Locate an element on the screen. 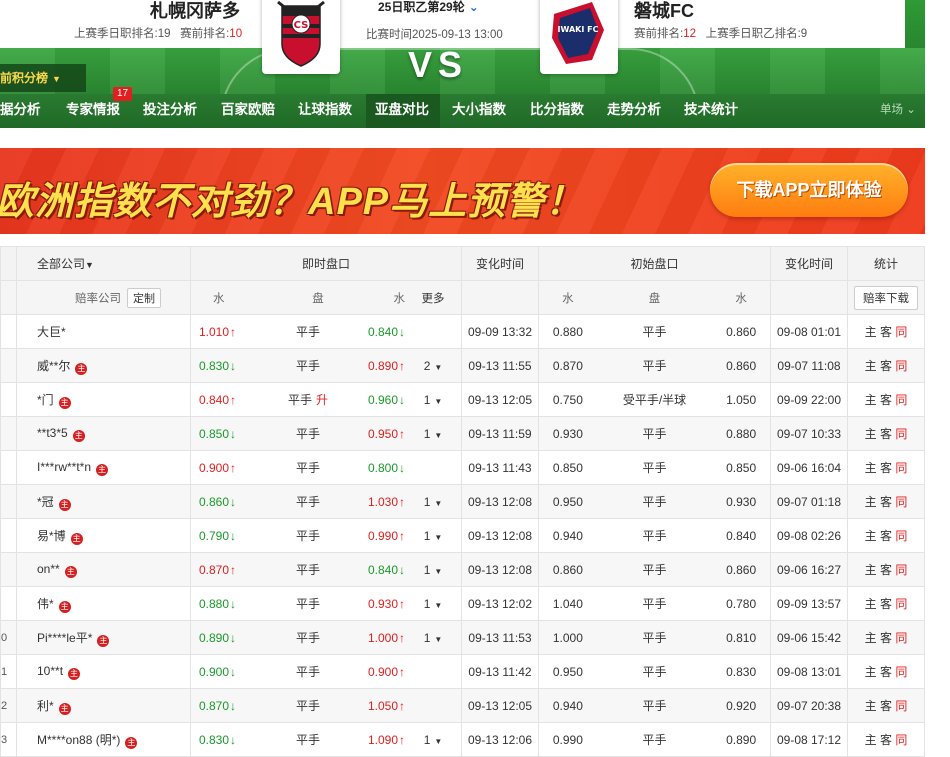 Image resolution: width=950 pixels, height=757 pixels. live-away-water: 0.950↑ is located at coordinates (376, 434).